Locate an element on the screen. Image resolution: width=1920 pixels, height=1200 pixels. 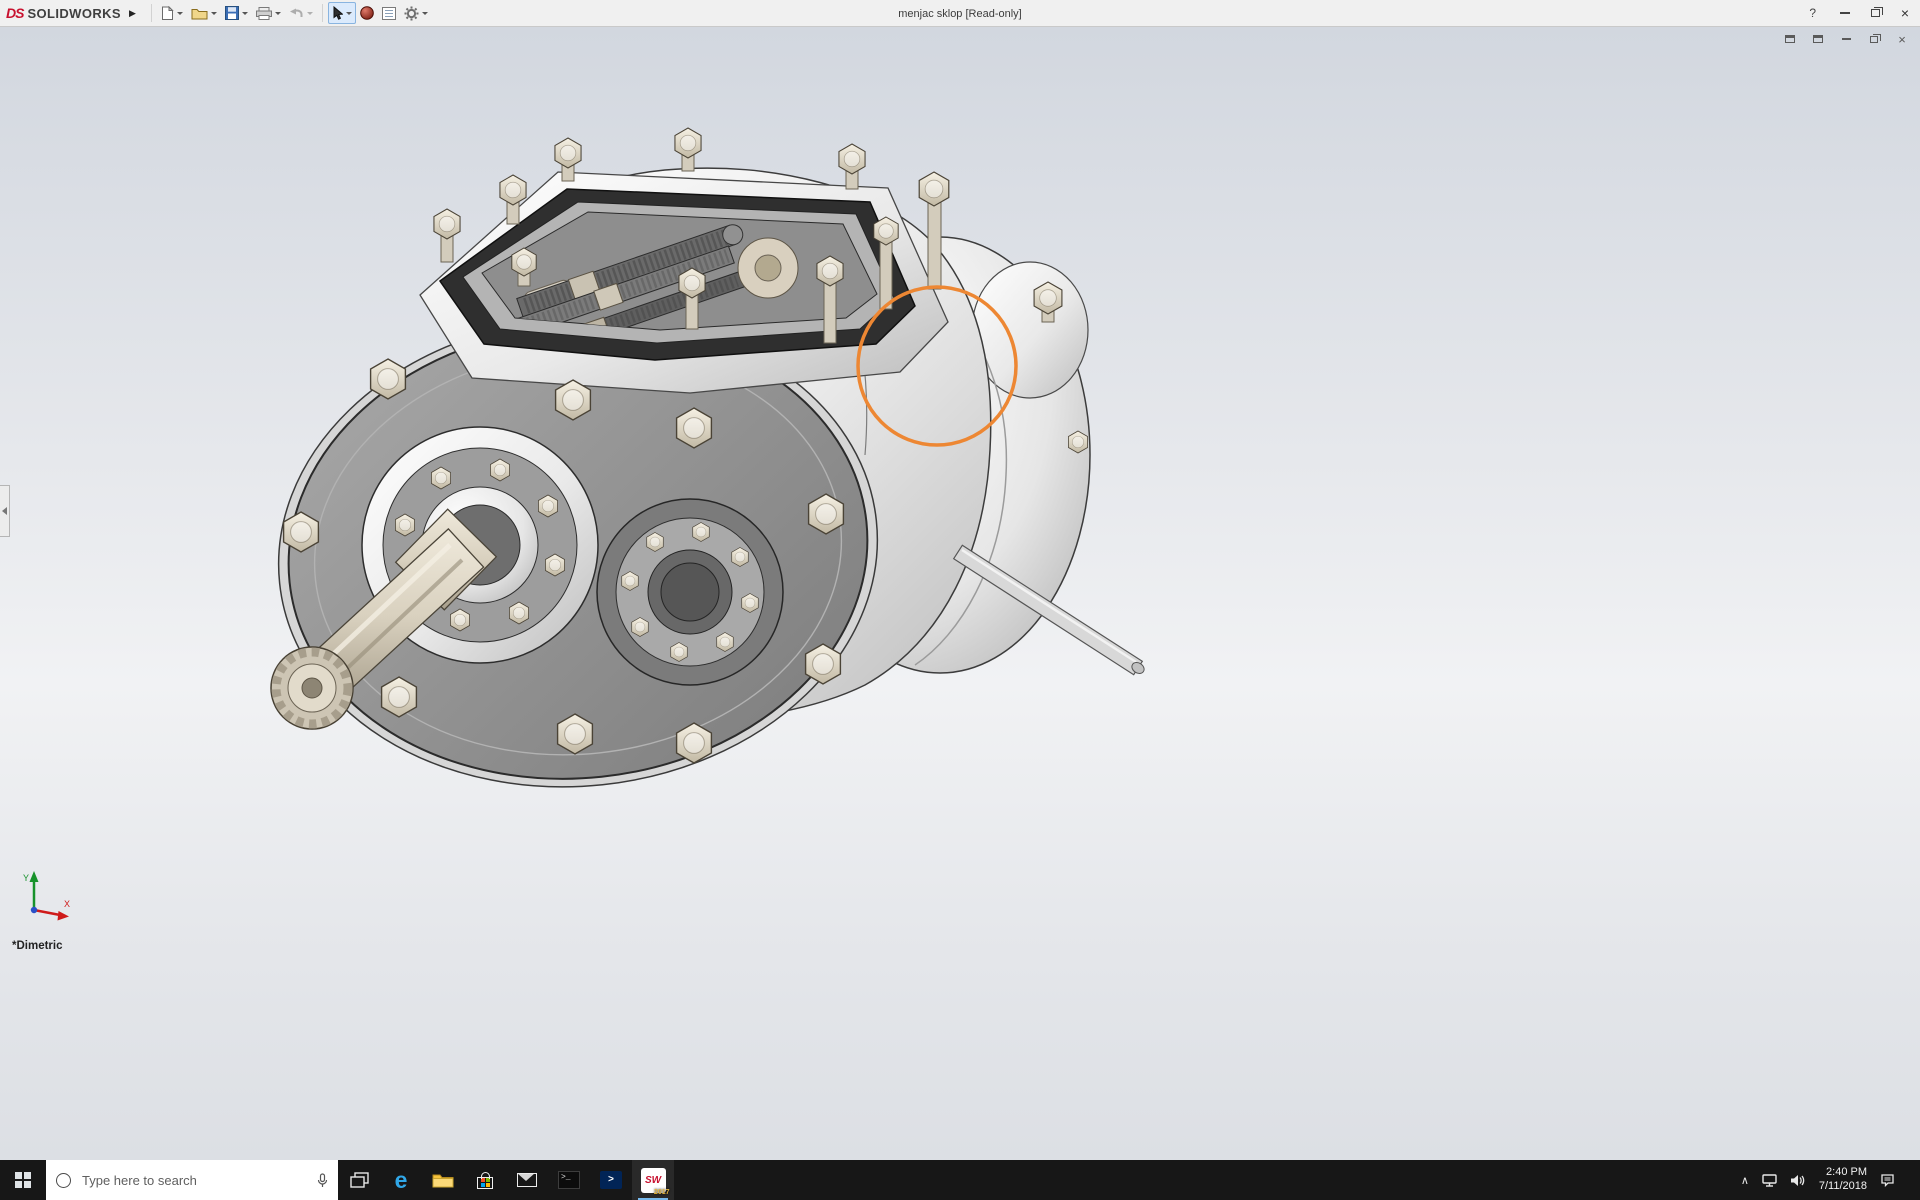
minimize-icon is located at coordinates (1845, 13).